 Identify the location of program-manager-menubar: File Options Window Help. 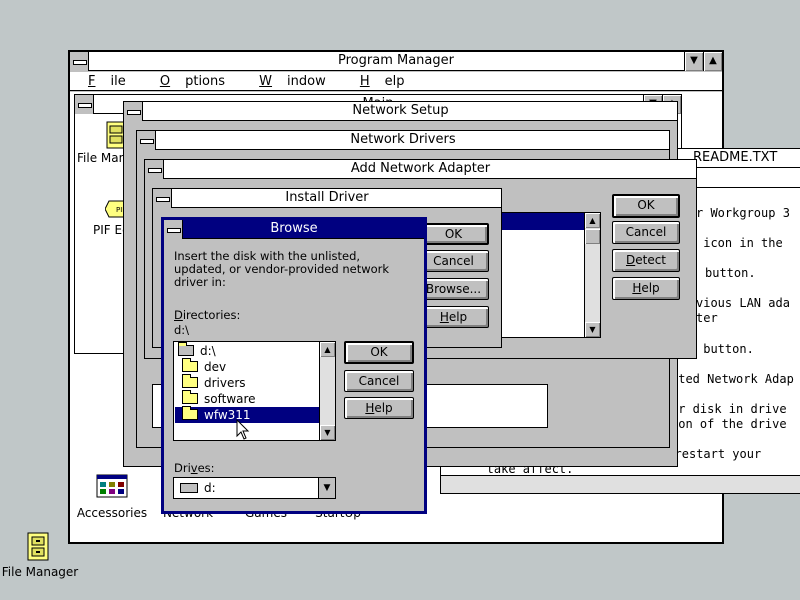
(396, 81).